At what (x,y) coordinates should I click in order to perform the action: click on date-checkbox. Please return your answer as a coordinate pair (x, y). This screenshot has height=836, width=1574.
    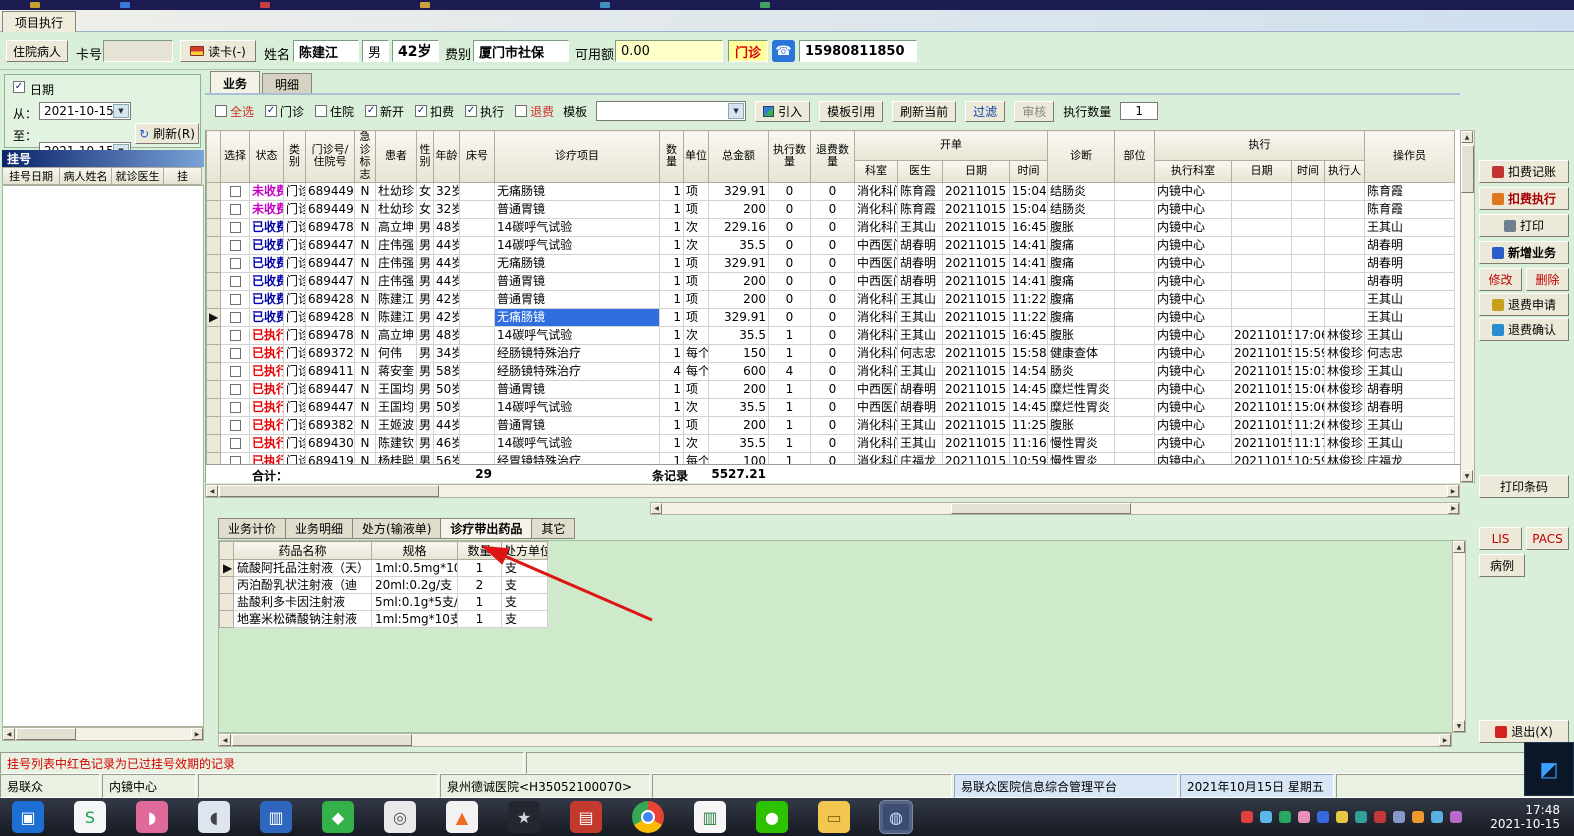
    Looking at the image, I should click on (19, 87).